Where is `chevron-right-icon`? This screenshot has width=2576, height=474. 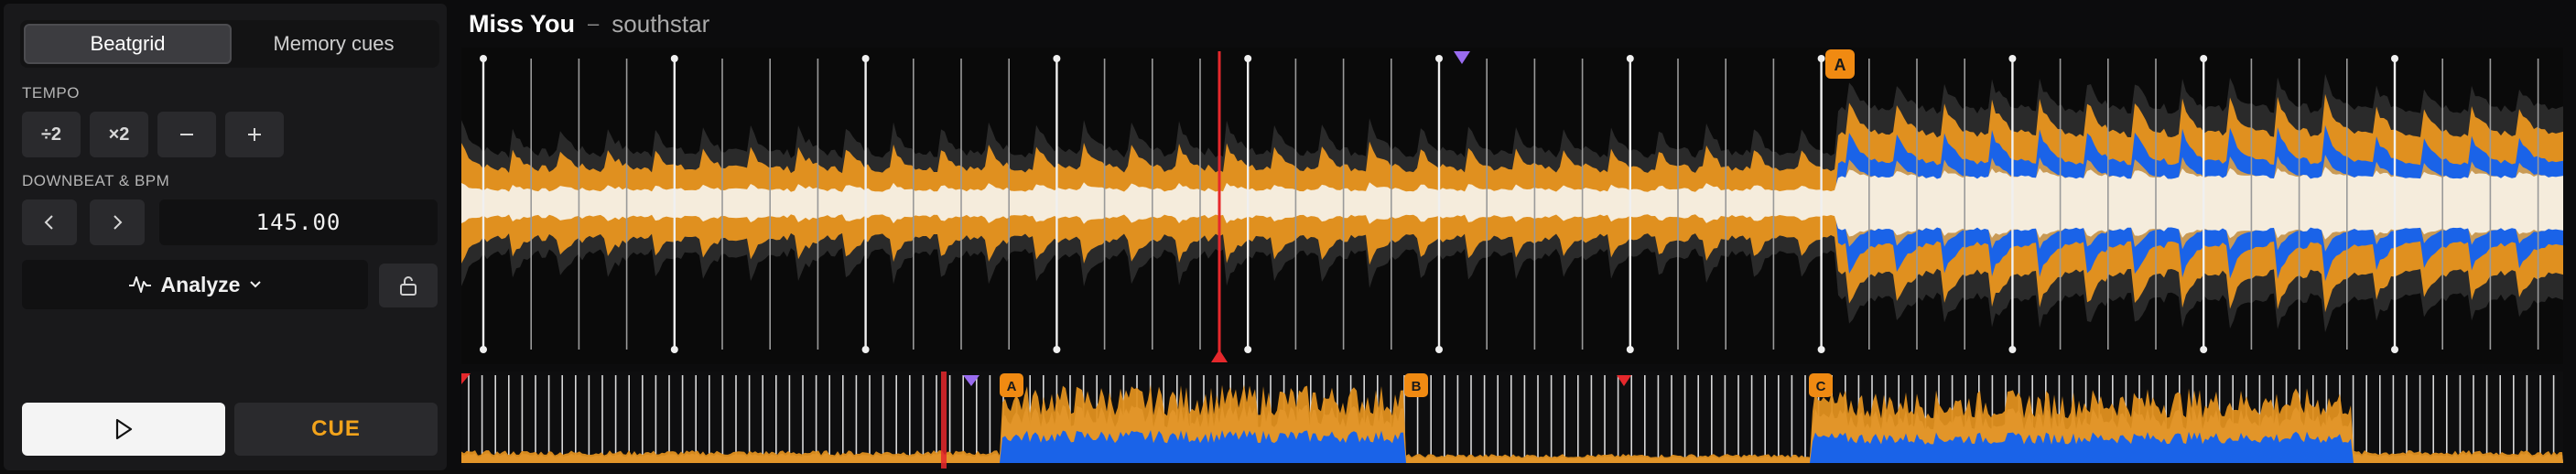
chevron-right-icon is located at coordinates (119, 222).